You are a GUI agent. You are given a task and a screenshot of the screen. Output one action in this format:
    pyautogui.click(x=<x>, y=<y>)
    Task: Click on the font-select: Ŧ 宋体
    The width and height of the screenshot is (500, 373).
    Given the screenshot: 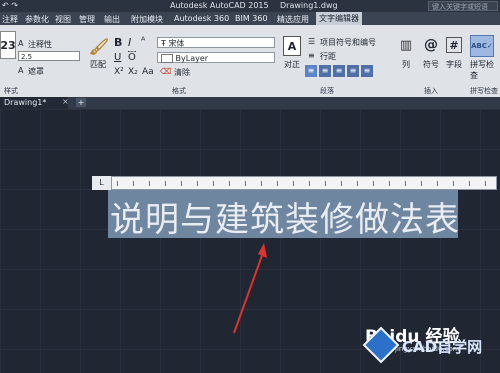 What is the action you would take?
    pyautogui.click(x=216, y=42)
    